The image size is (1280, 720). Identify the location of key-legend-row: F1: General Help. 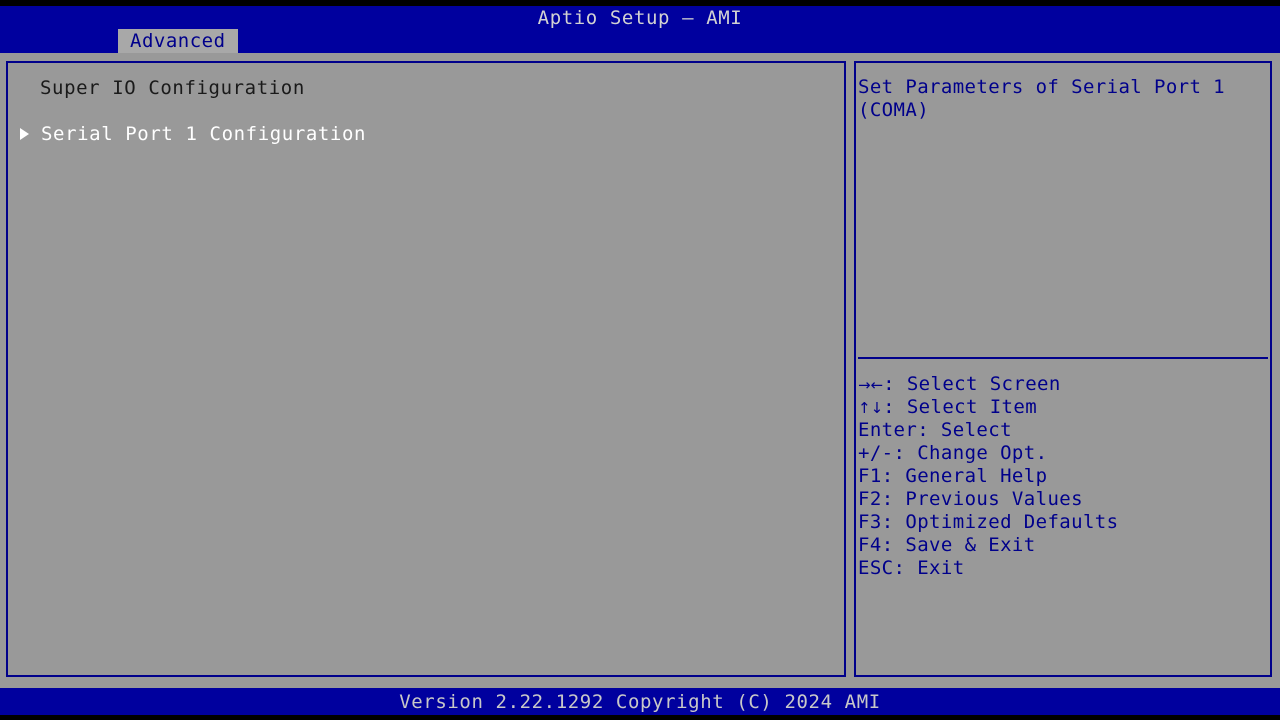
(1064, 476).